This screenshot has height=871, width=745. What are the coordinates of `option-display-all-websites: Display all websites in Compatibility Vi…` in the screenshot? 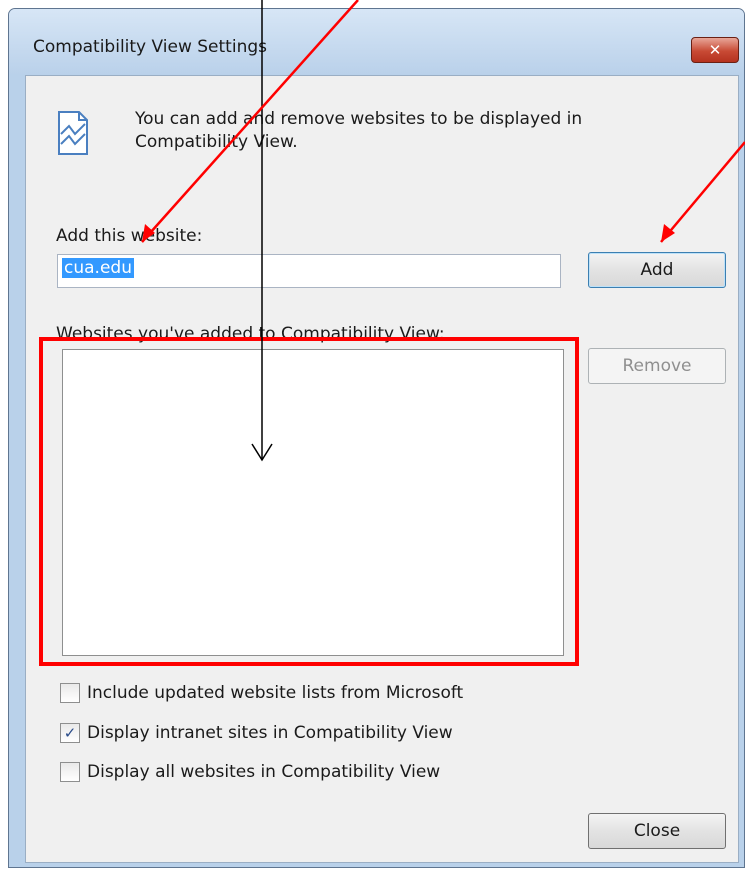 It's located at (250, 772).